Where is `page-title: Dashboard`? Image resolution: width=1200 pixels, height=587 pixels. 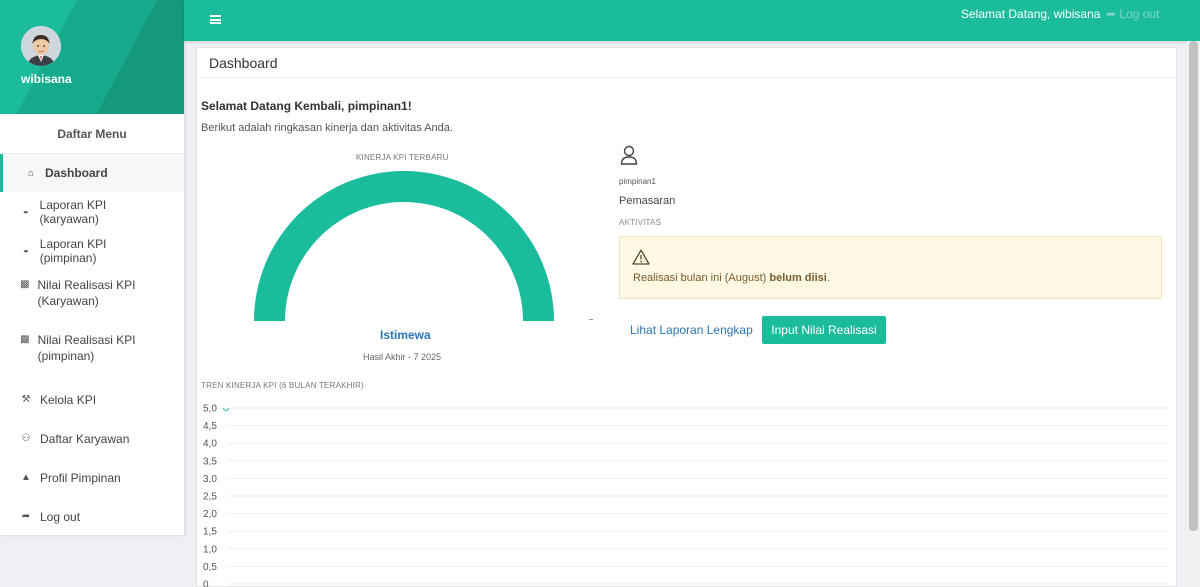
page-title: Dashboard is located at coordinates (243, 63).